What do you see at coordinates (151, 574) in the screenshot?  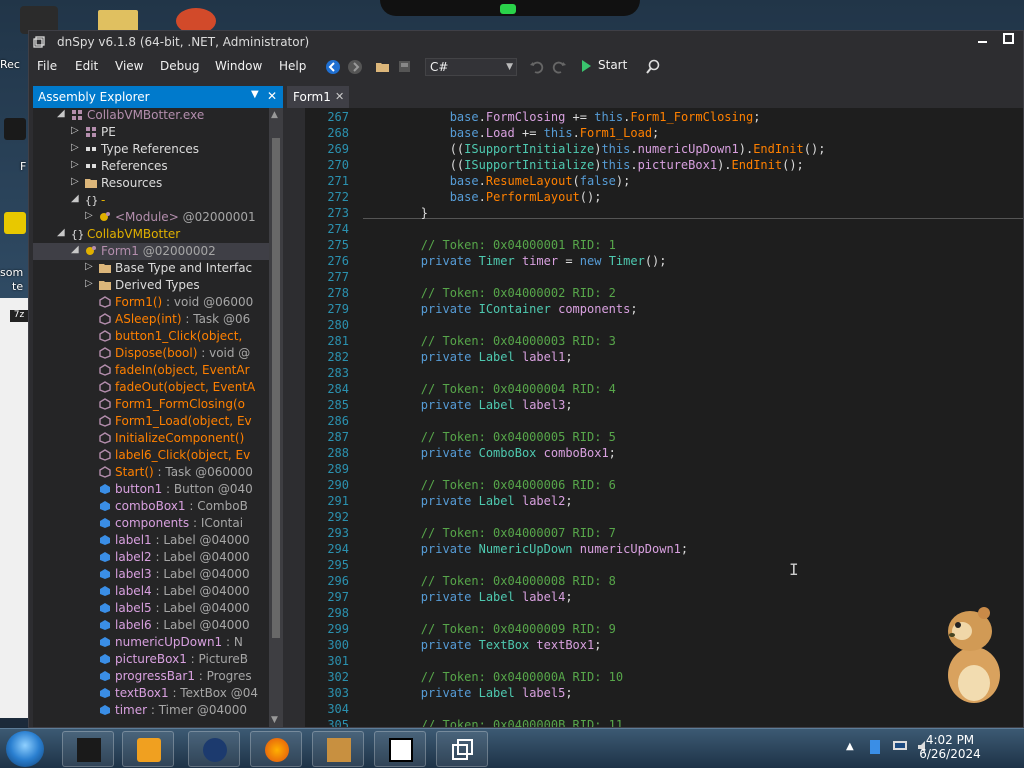 I see `tree-item: label3 : Label @04000` at bounding box center [151, 574].